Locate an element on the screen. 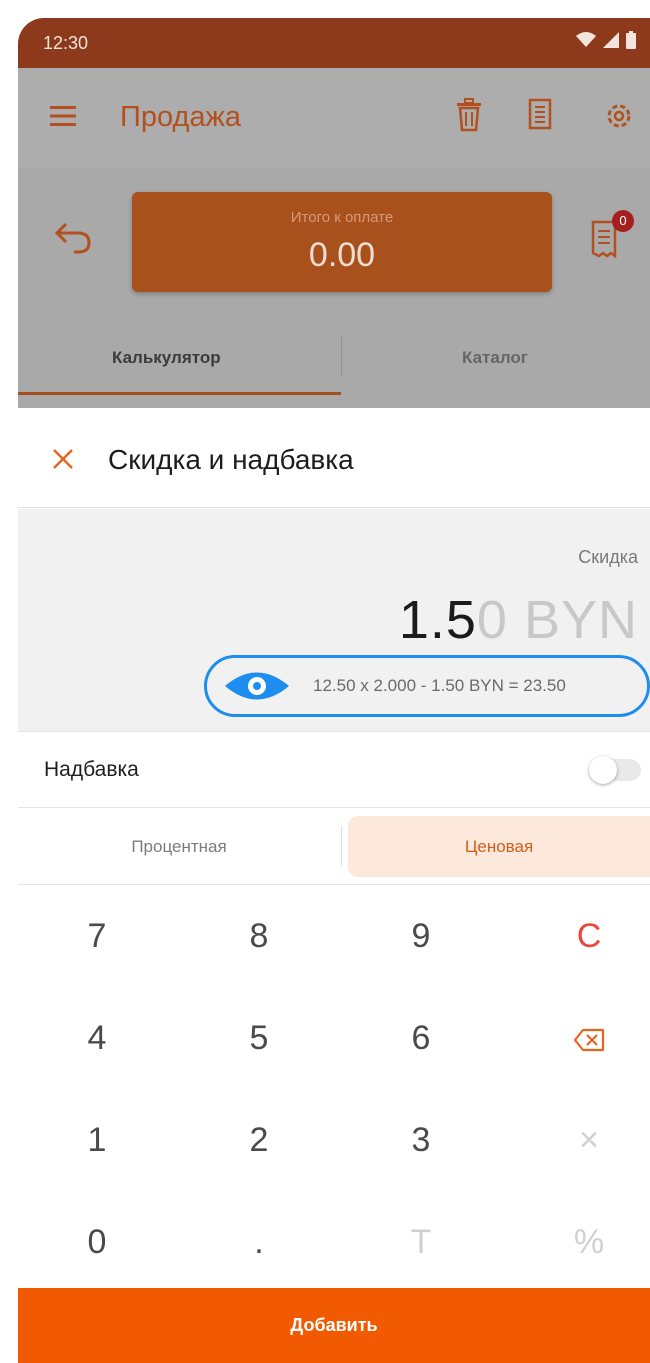 The width and height of the screenshot is (650, 1363). total-value: 0.00 is located at coordinates (342, 255).